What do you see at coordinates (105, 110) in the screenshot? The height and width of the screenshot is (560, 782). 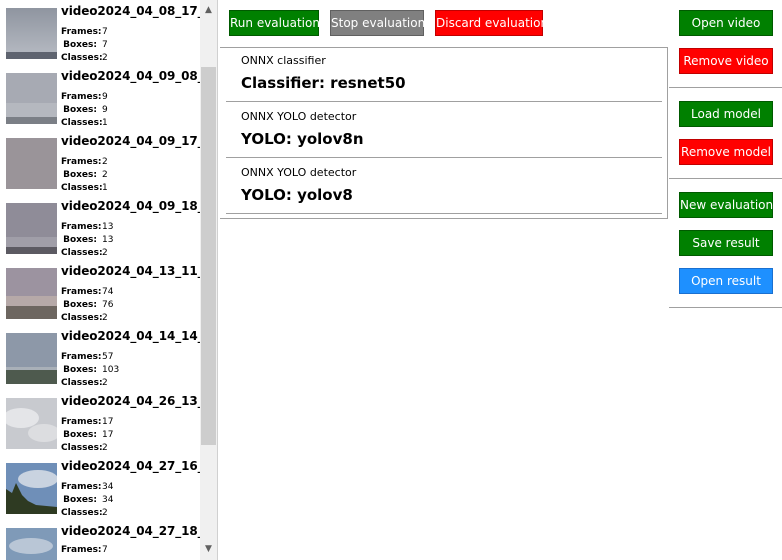 I see `boxes-value: 9` at bounding box center [105, 110].